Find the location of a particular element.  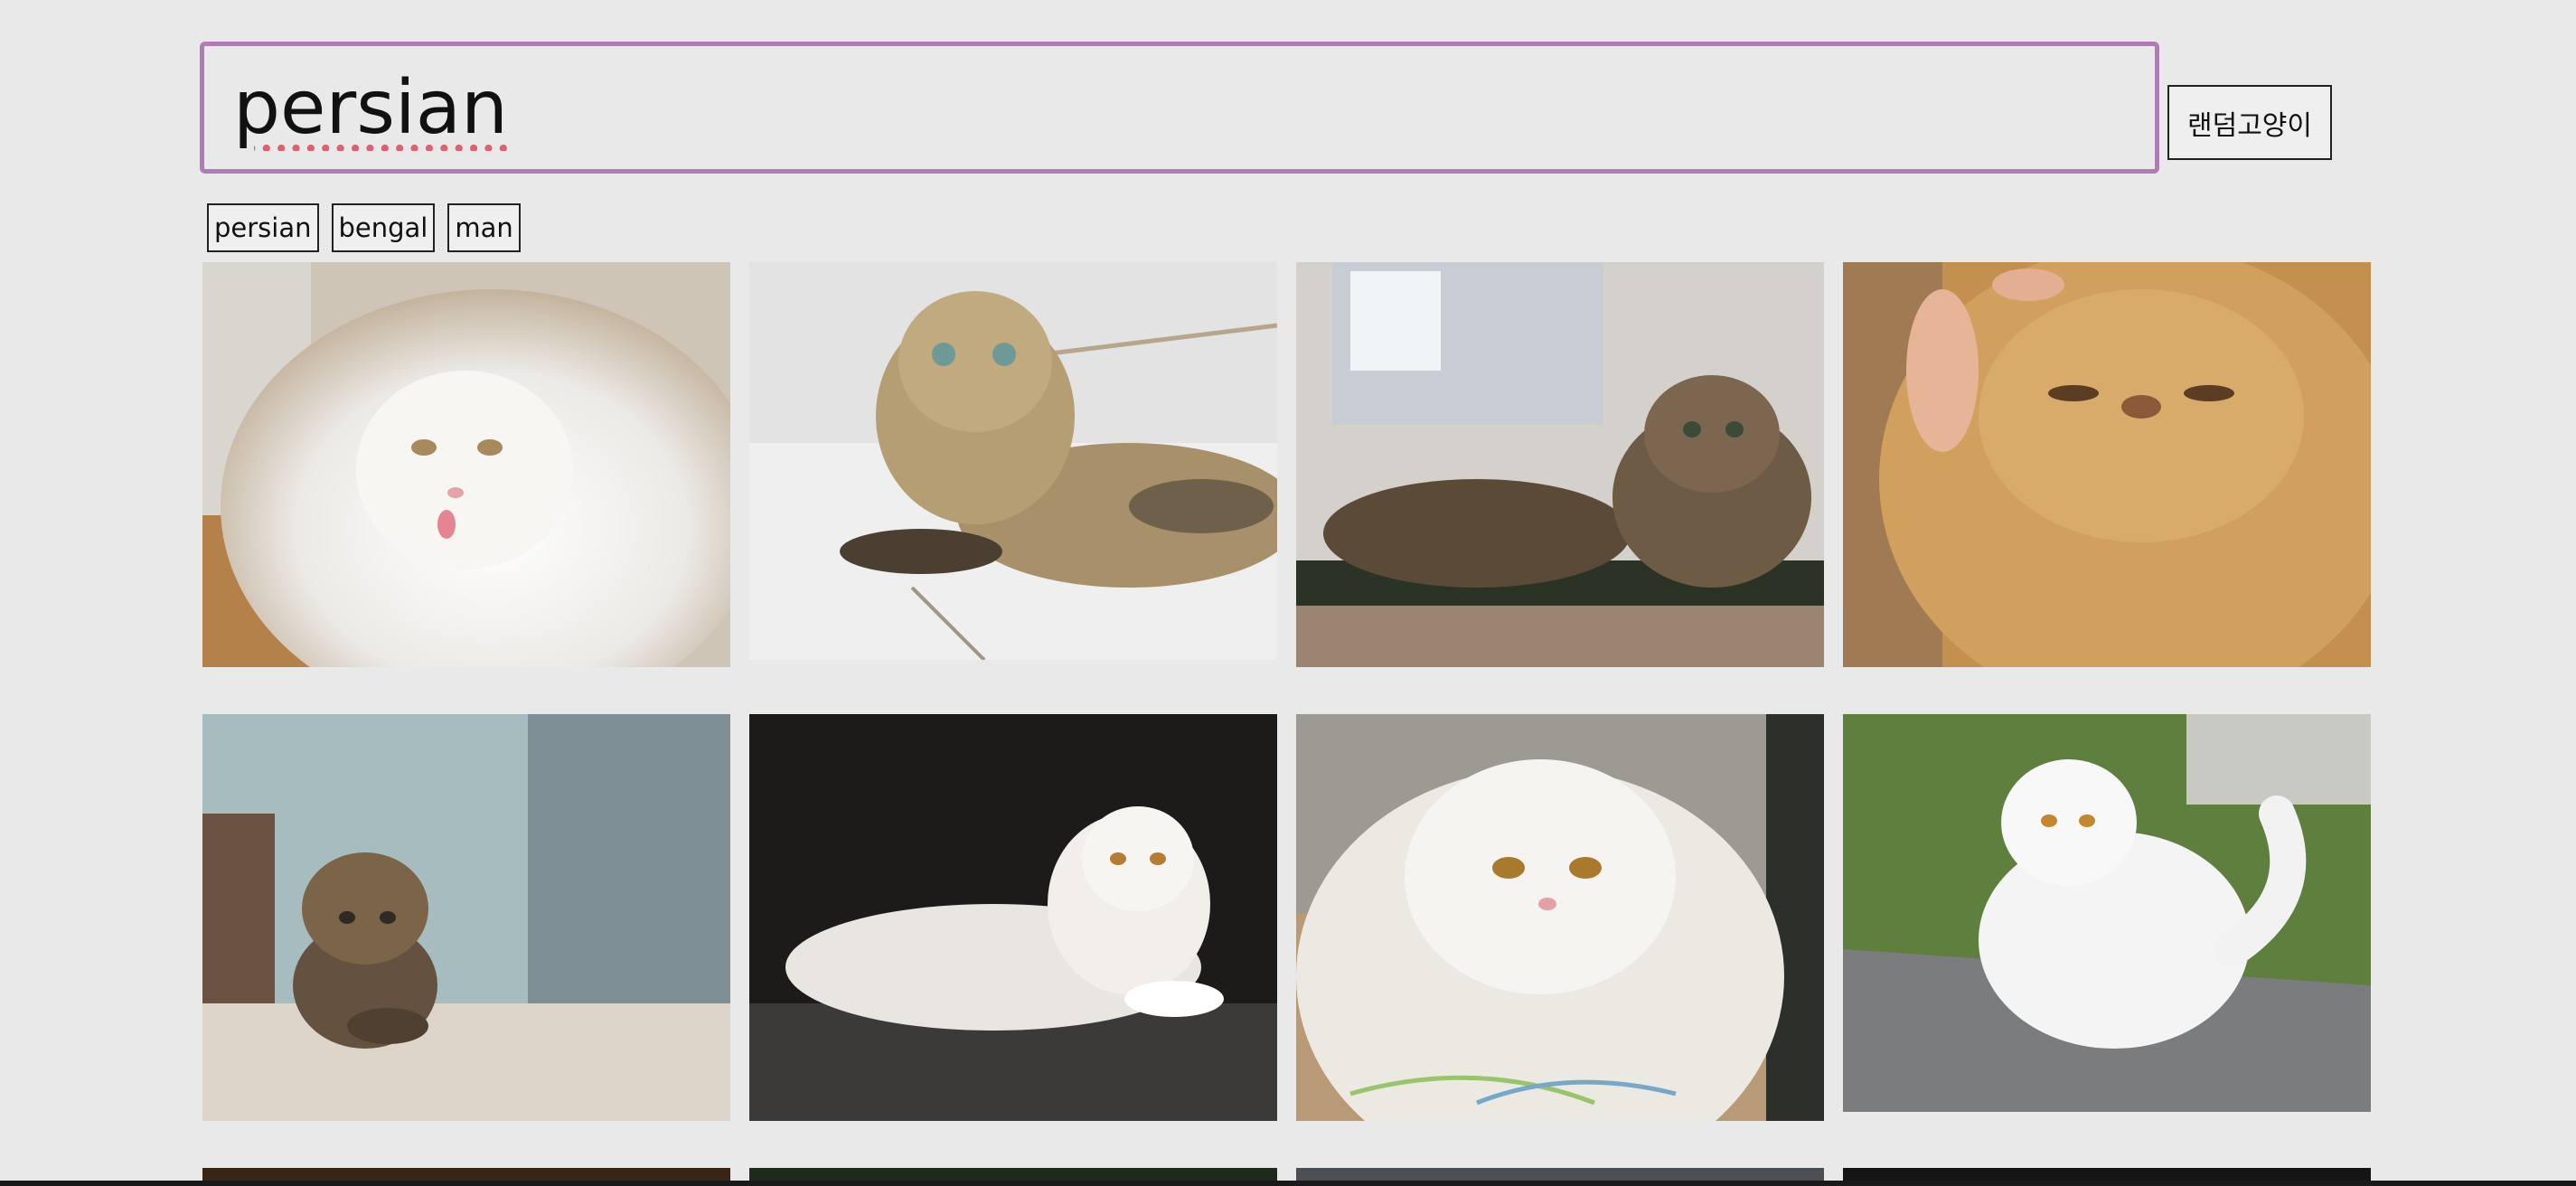

keyword-chip: man is located at coordinates (484, 227).